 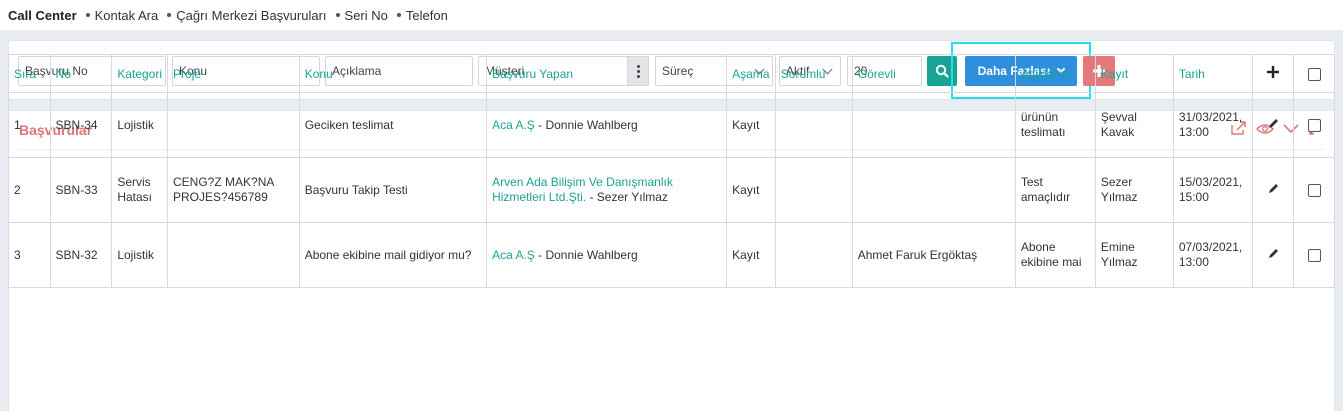 What do you see at coordinates (1134, 73) in the screenshot?
I see `column-header-kayit: Kayıt` at bounding box center [1134, 73].